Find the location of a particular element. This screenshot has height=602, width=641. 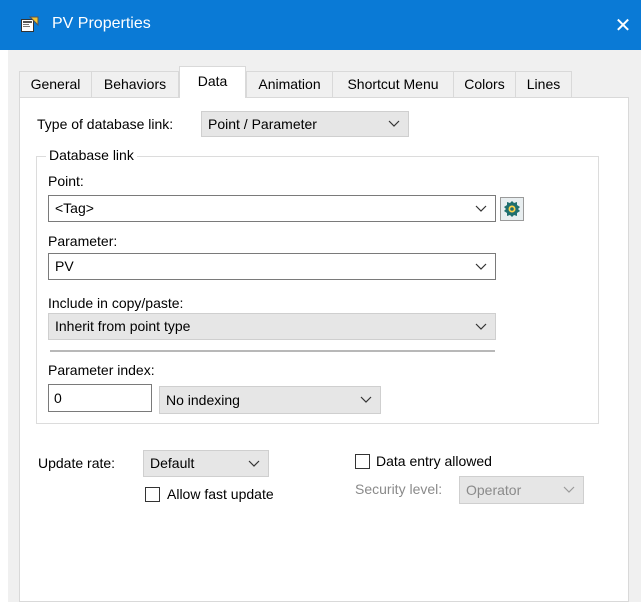

tab-colors: Colors is located at coordinates (484, 84).